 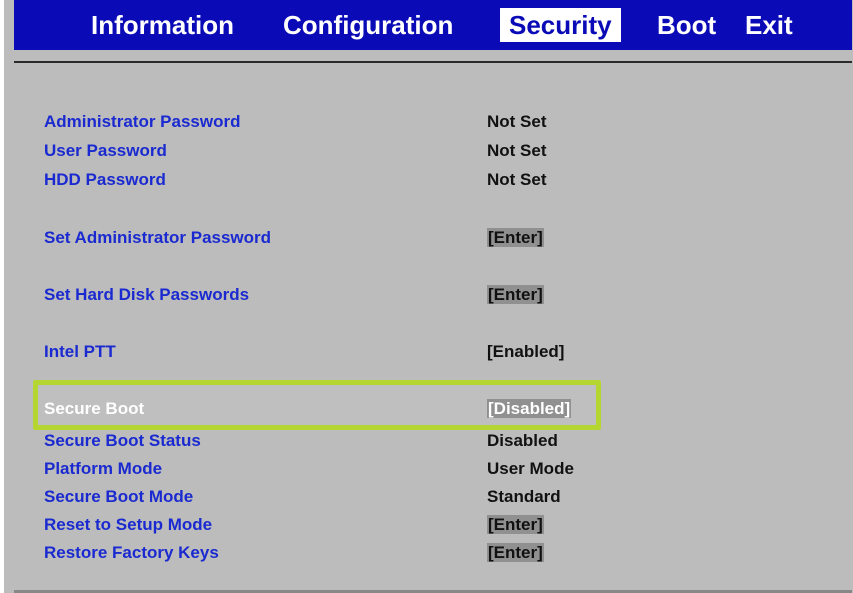 I want to click on platform-mode-label: Platform Mode, so click(x=103, y=468).